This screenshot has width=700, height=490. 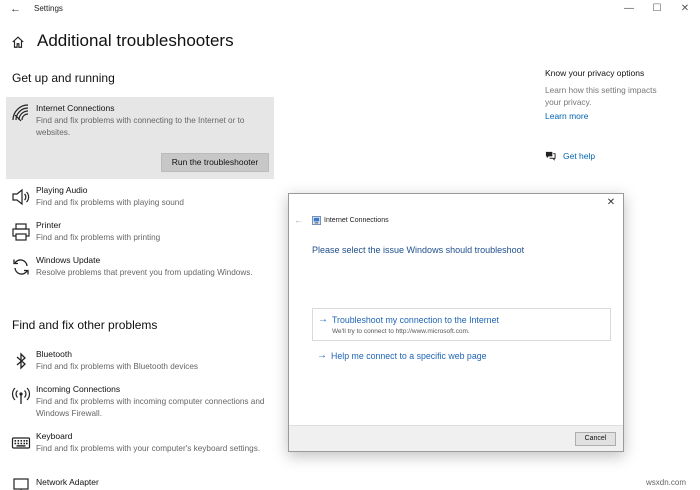 What do you see at coordinates (21, 232) in the screenshot?
I see `printer-icon` at bounding box center [21, 232].